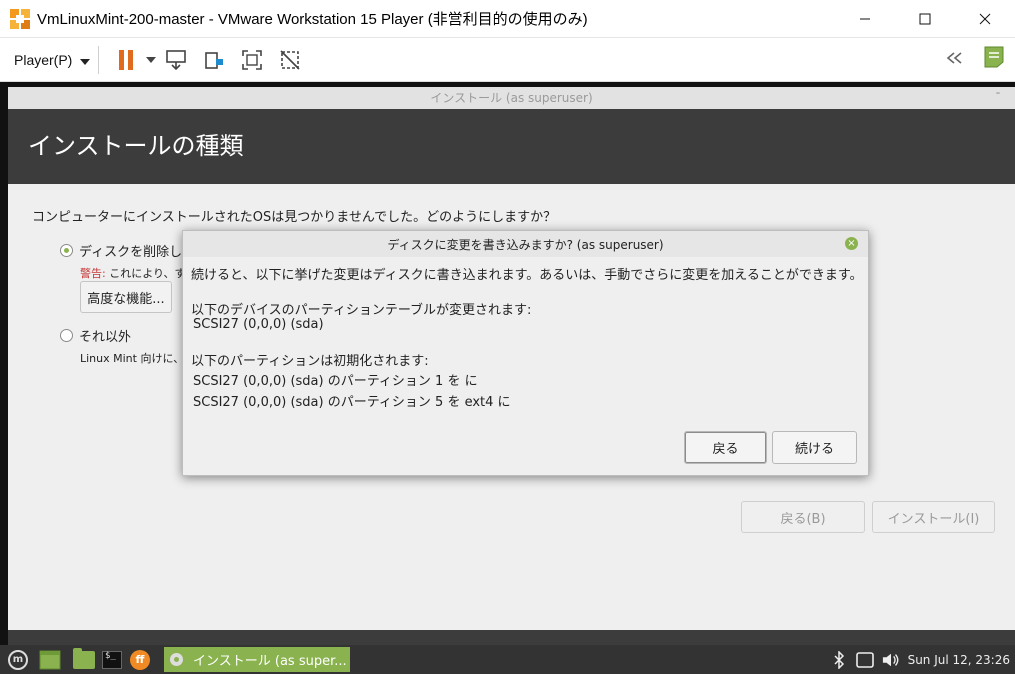  Describe the element at coordinates (814, 447) in the screenshot. I see `dialog-continue-button: 続ける` at that location.